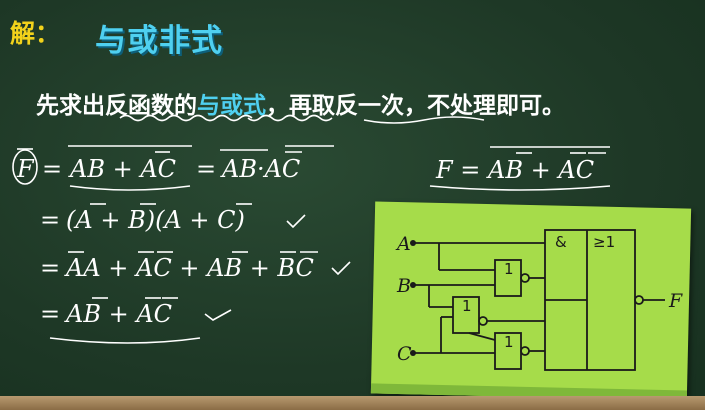  What do you see at coordinates (352, 403) in the screenshot?
I see `board-frame` at bounding box center [352, 403].